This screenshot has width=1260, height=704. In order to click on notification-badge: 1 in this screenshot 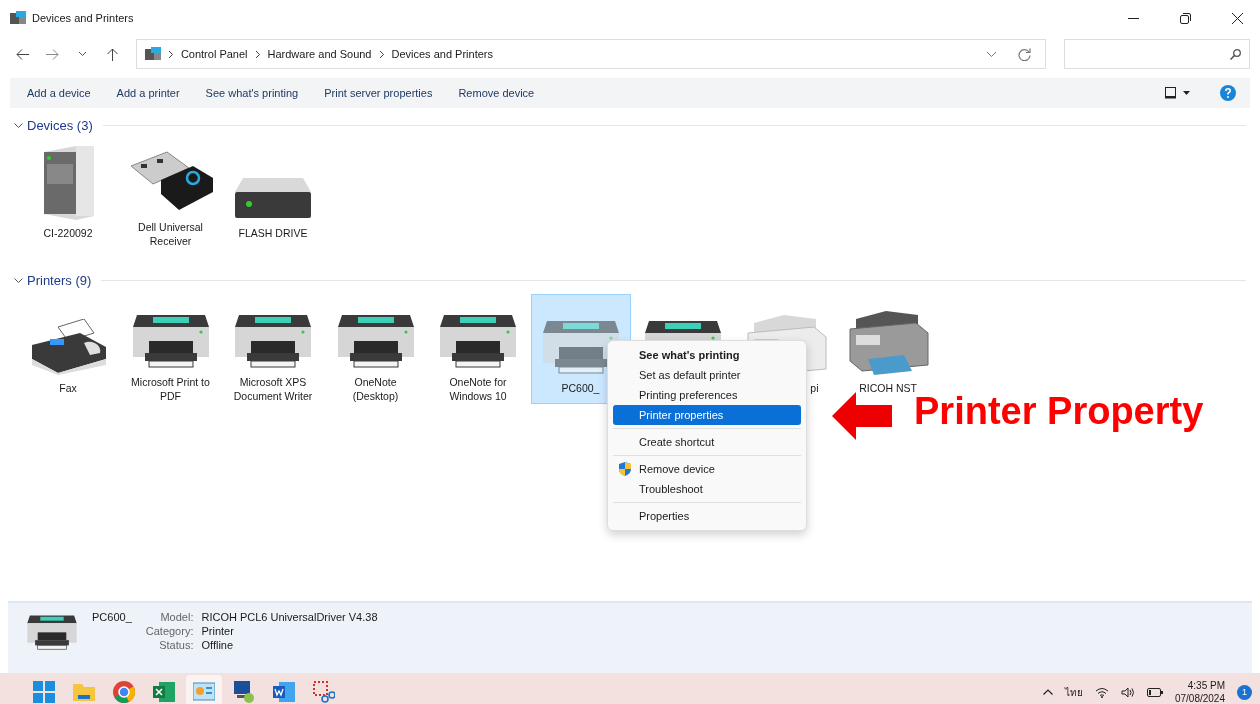, I will do `click(1244, 692)`.